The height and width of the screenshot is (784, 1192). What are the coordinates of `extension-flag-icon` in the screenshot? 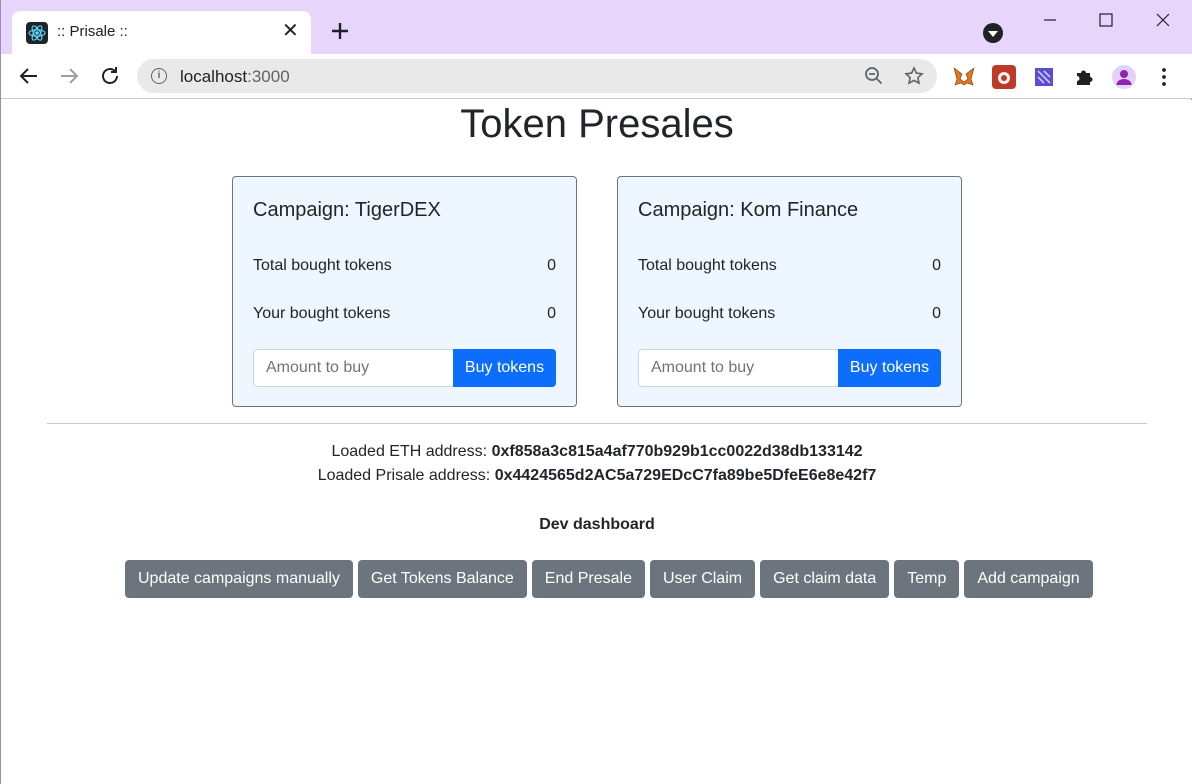 It's located at (1044, 77).